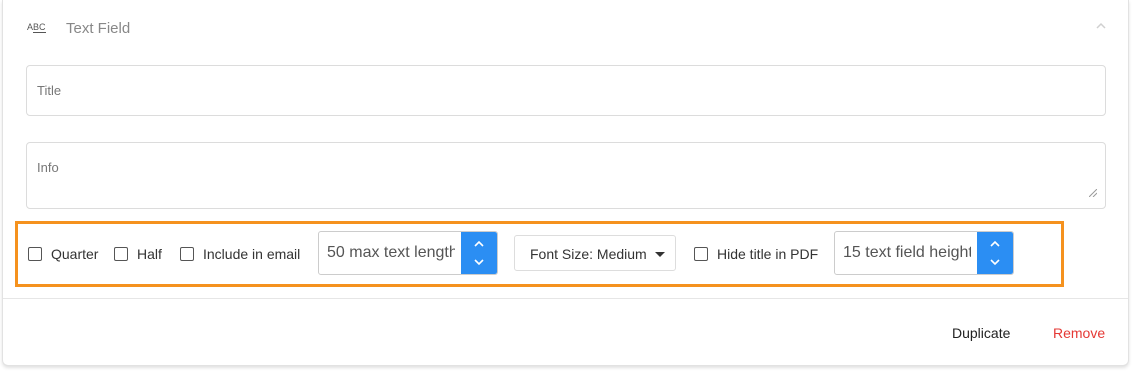 The height and width of the screenshot is (373, 1135). I want to click on include-in-email-checkbox: Include in email, so click(240, 254).